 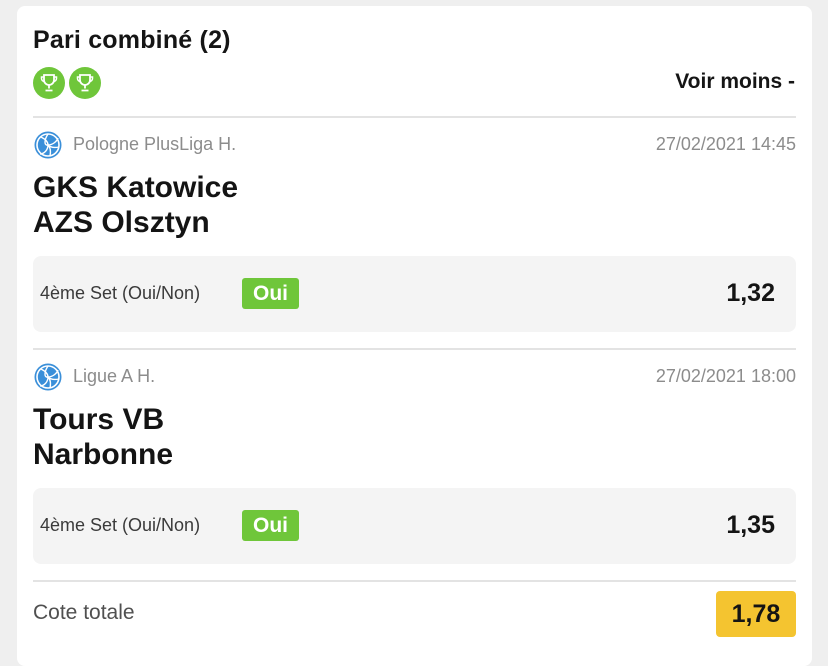 I want to click on league-row: Pologne PlusLiga H. 27/02/2021 14:45, so click(x=414, y=145).